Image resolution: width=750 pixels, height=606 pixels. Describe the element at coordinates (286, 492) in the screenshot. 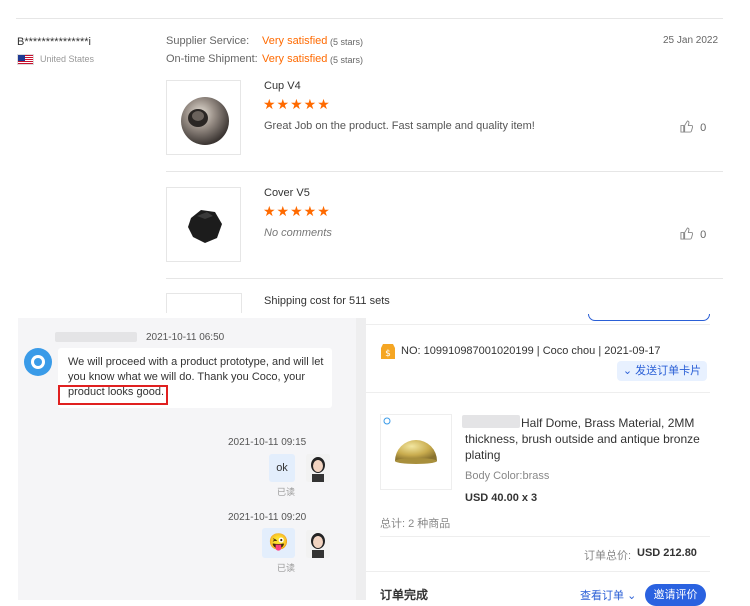

I see `msg-2-read-status: 已读` at that location.